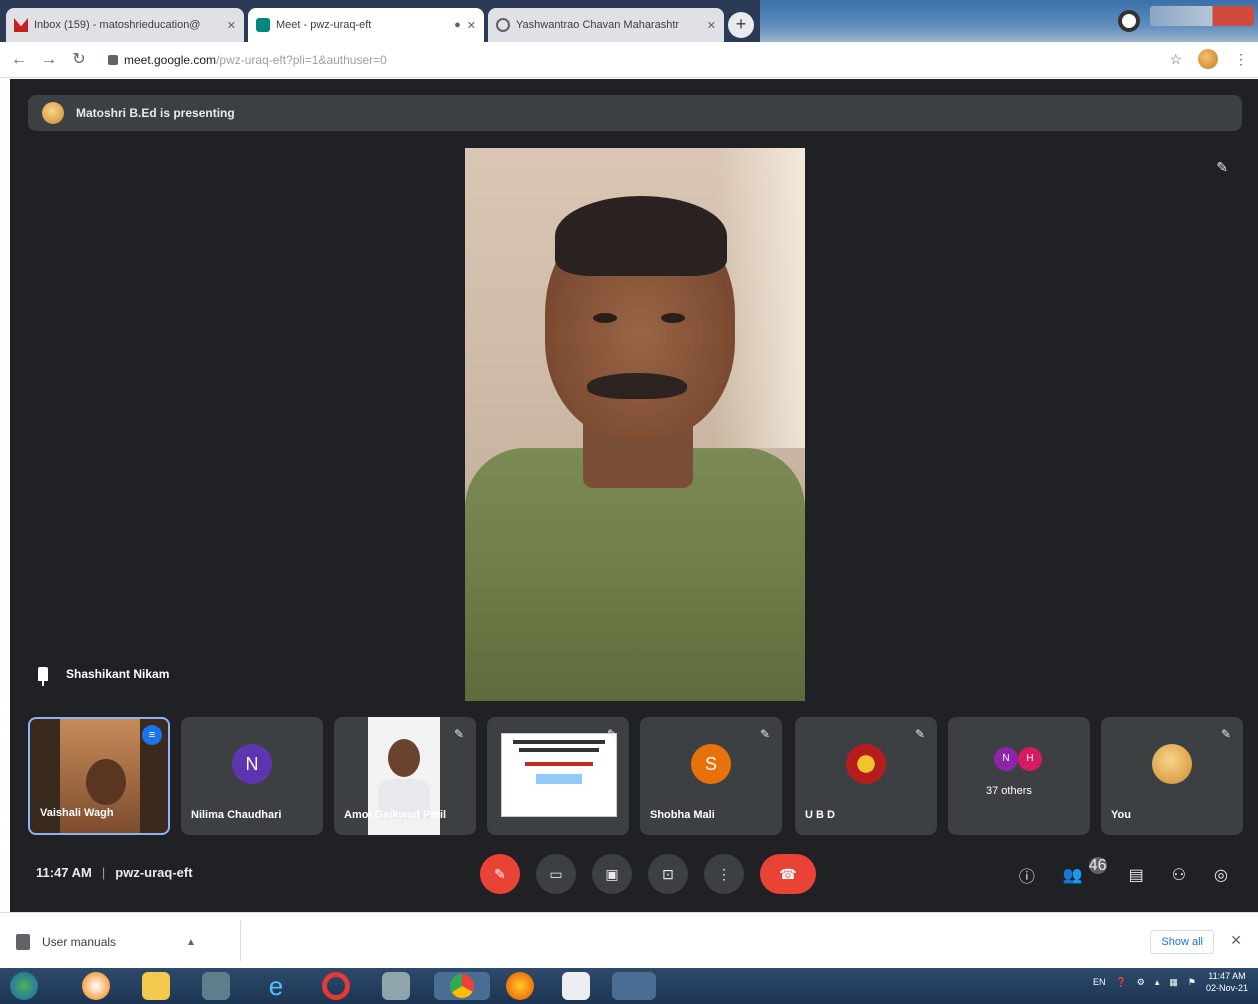 This screenshot has height=1004, width=1258. I want to click on show-hidden-icons: ▴, so click(1157, 982).